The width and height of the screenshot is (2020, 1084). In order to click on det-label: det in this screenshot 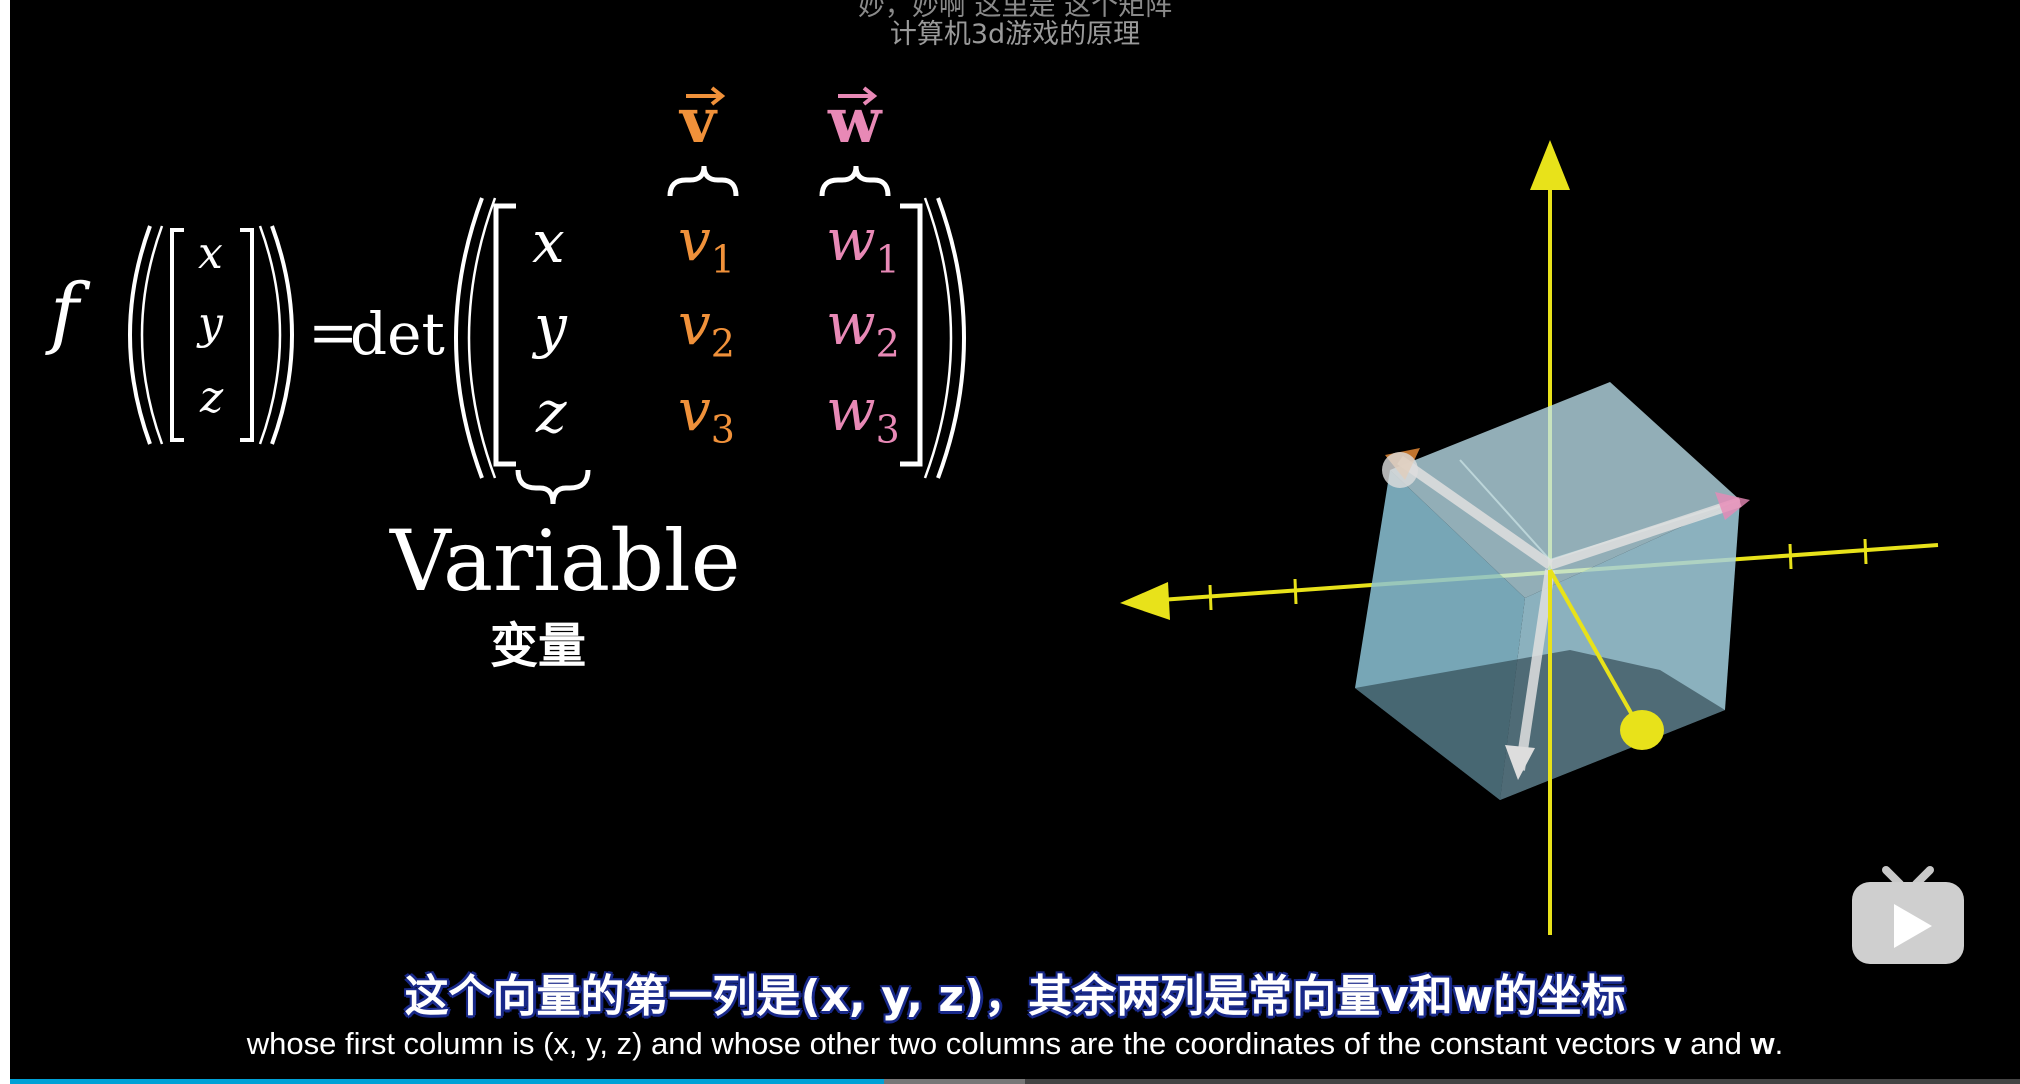, I will do `click(397, 334)`.